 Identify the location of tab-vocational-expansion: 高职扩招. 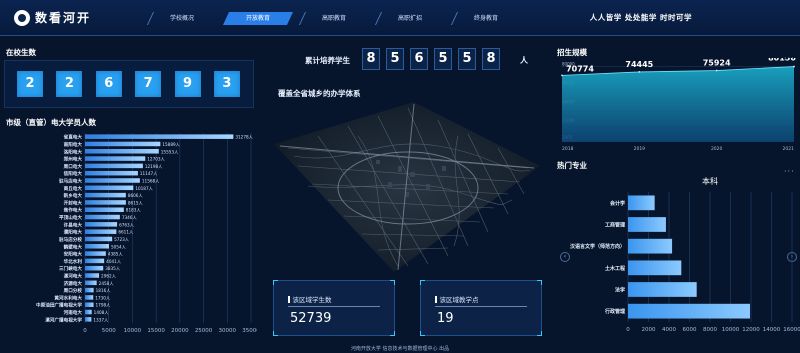
(410, 18).